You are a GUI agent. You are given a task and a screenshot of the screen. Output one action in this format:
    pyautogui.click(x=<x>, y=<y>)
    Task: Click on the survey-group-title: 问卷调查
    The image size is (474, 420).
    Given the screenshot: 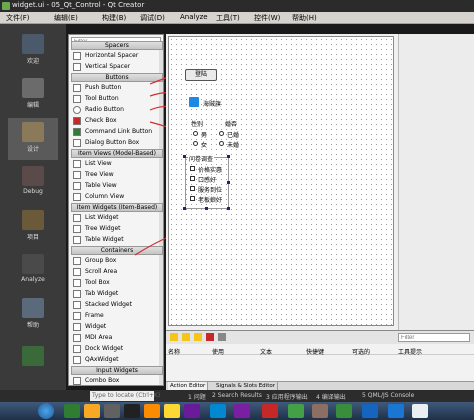 What is the action you would take?
    pyautogui.click(x=201, y=158)
    